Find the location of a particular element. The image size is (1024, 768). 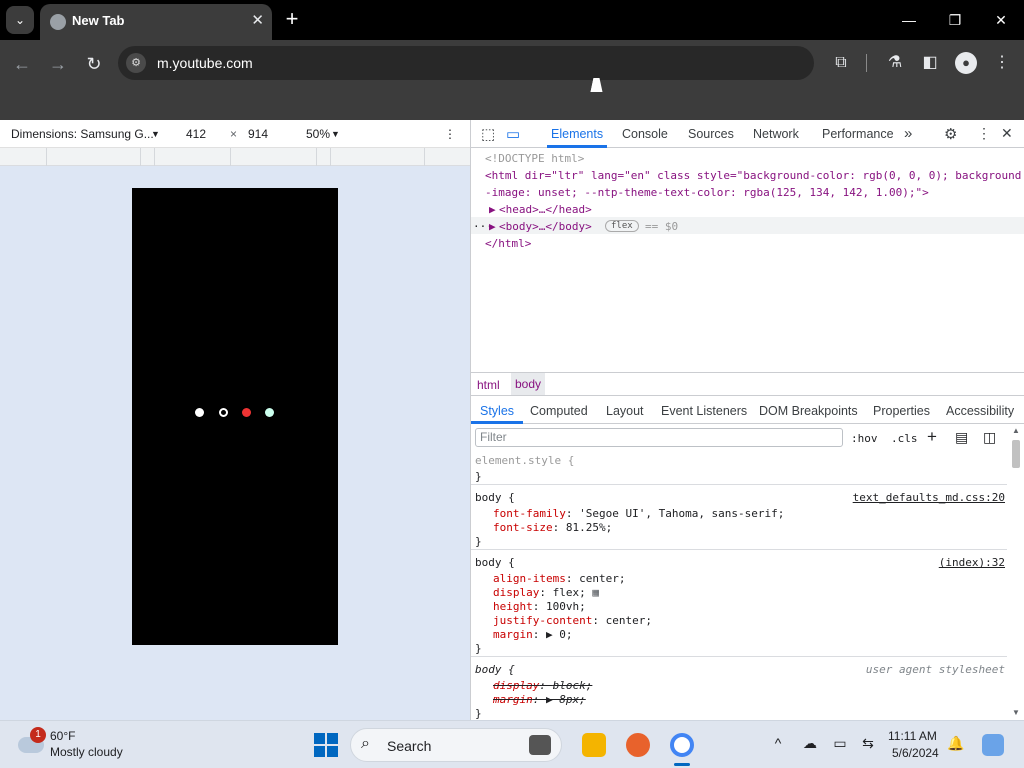

tab-new-tab: New Tab ✕ is located at coordinates (156, 22).